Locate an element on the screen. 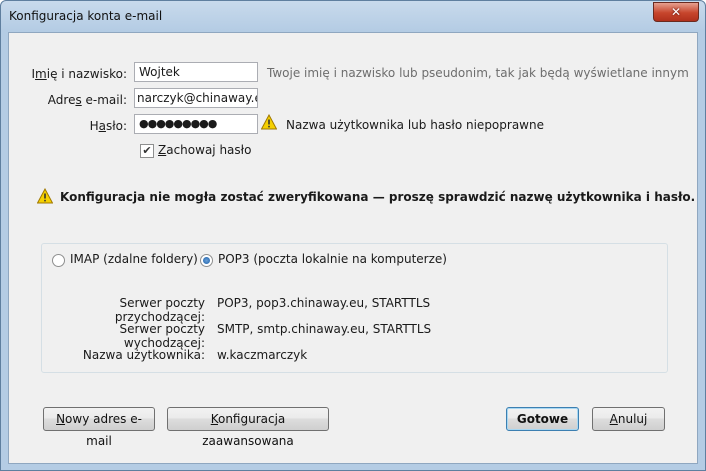 The width and height of the screenshot is (706, 471). outgoing-server-label: Serwer poczty wychodzącej: is located at coordinates (162, 336).